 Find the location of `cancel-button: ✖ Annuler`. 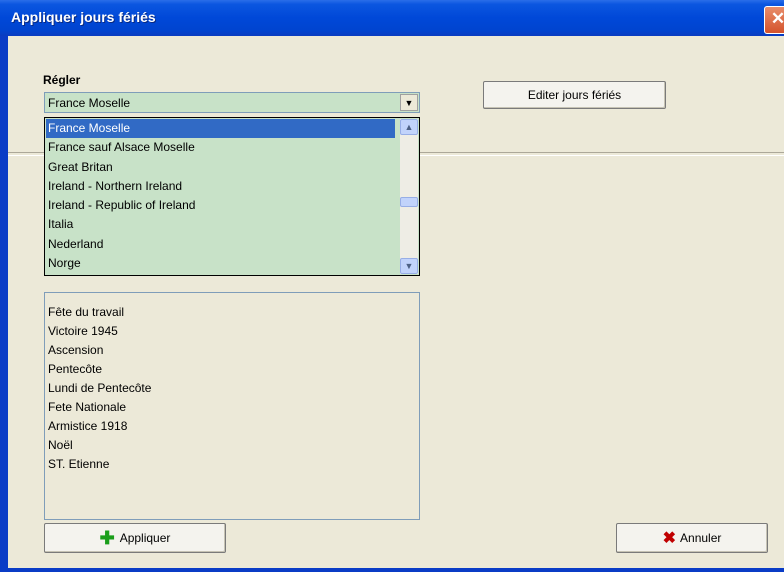

cancel-button: ✖ Annuler is located at coordinates (692, 538).